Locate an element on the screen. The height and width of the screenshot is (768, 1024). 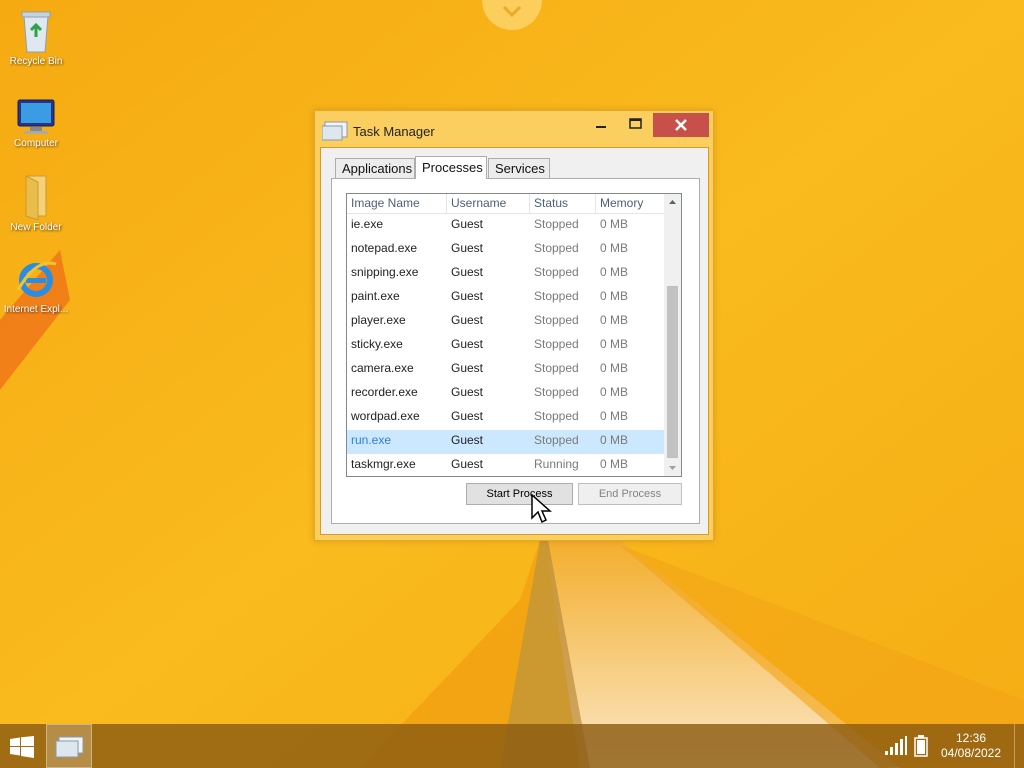
maximize-button is located at coordinates (635, 125).